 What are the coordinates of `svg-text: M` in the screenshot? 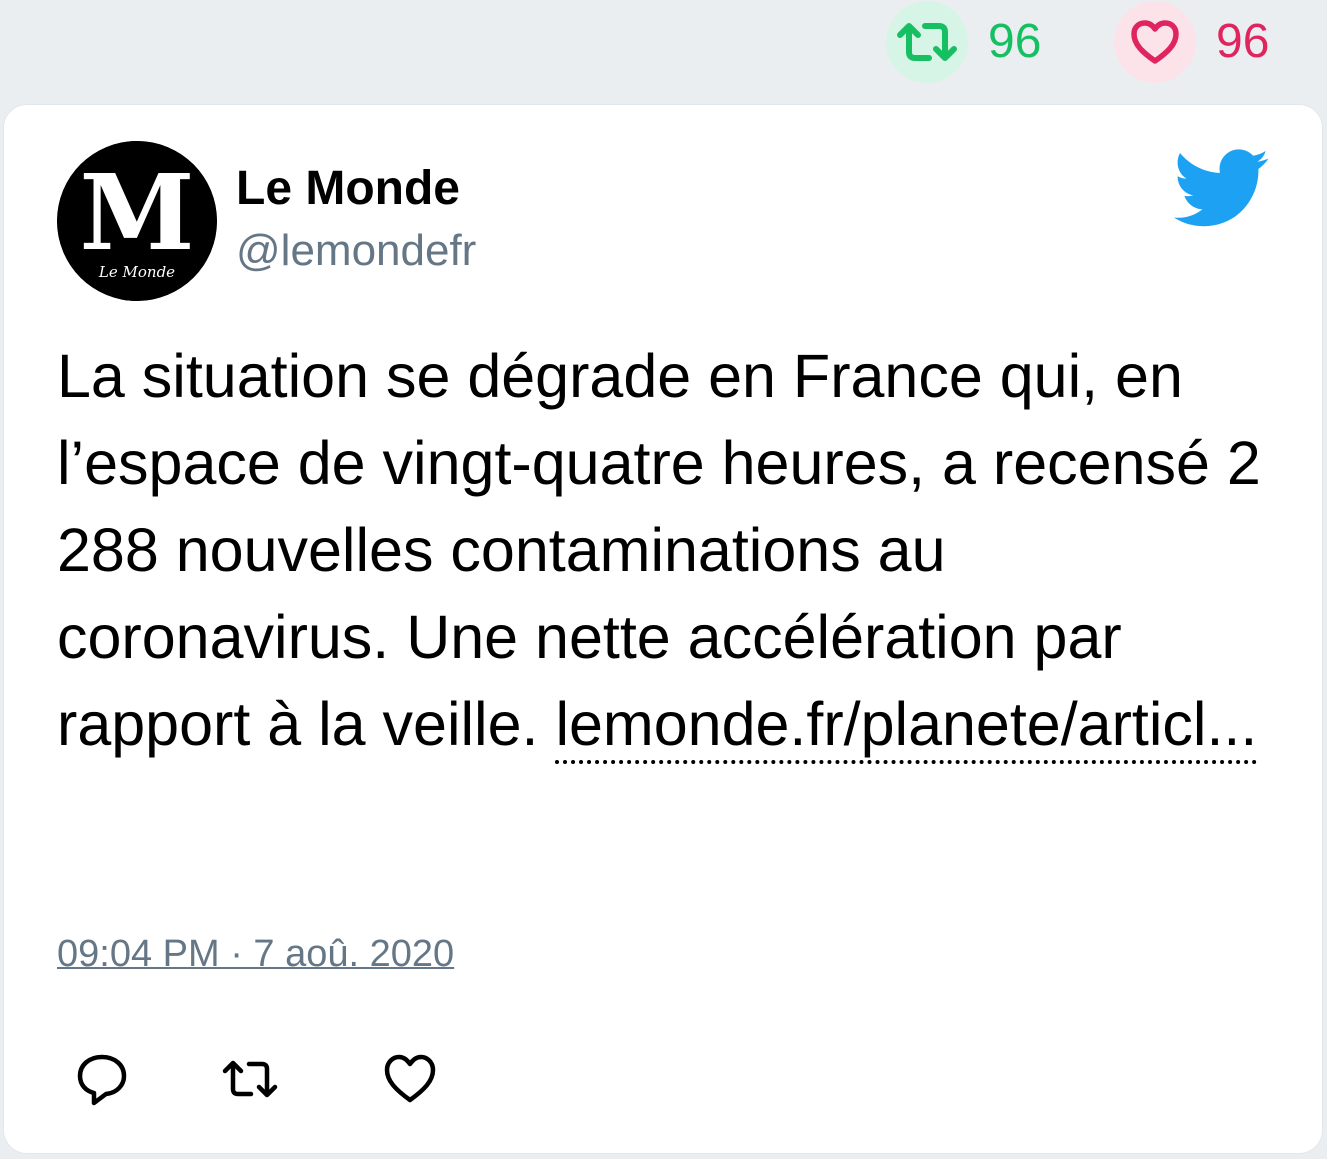 It's located at (136, 212).